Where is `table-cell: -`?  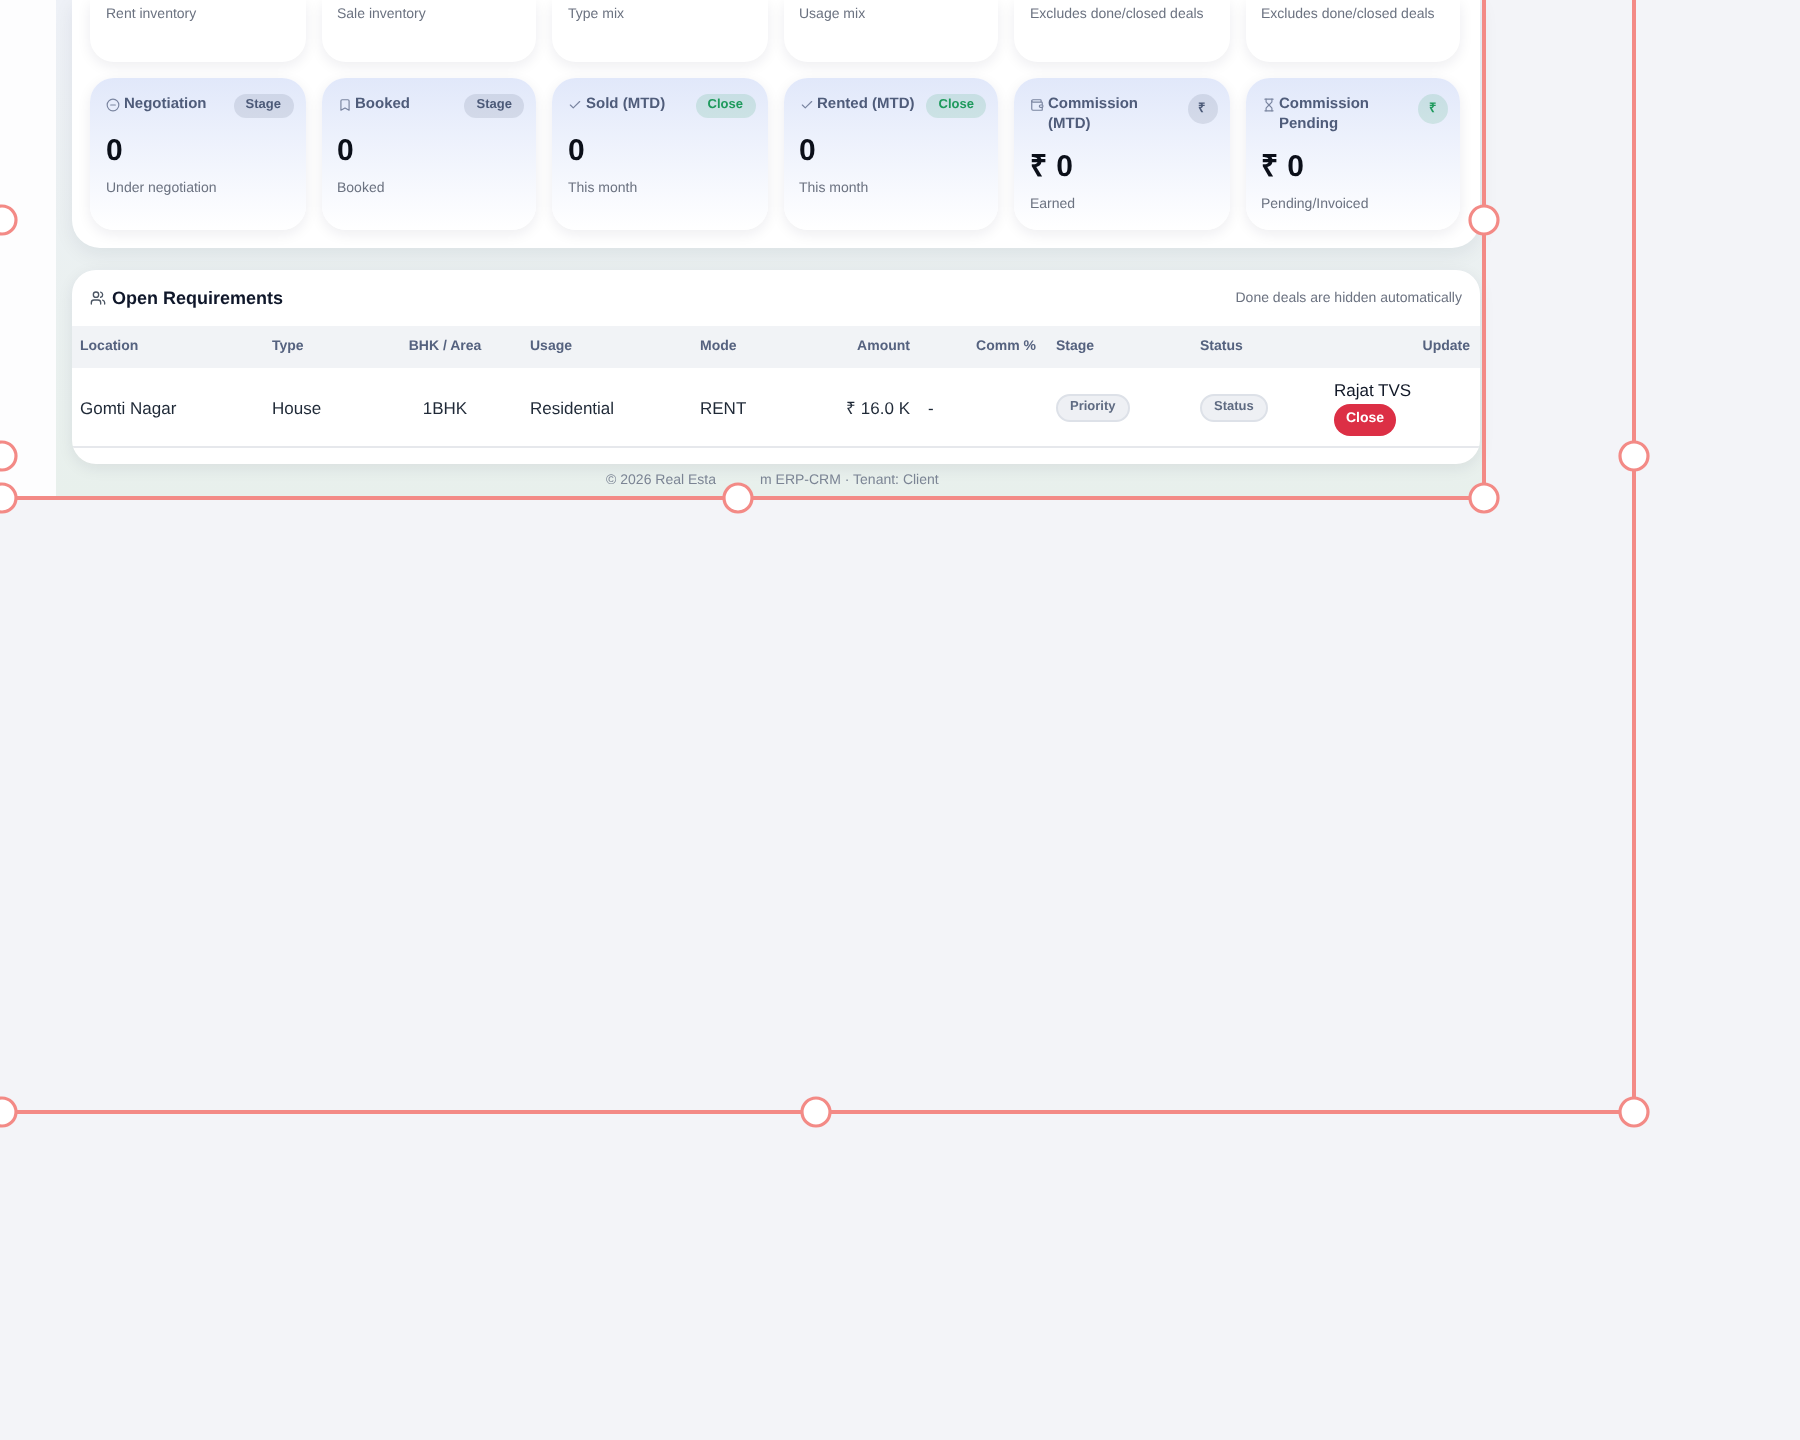
table-cell: - is located at coordinates (931, 407).